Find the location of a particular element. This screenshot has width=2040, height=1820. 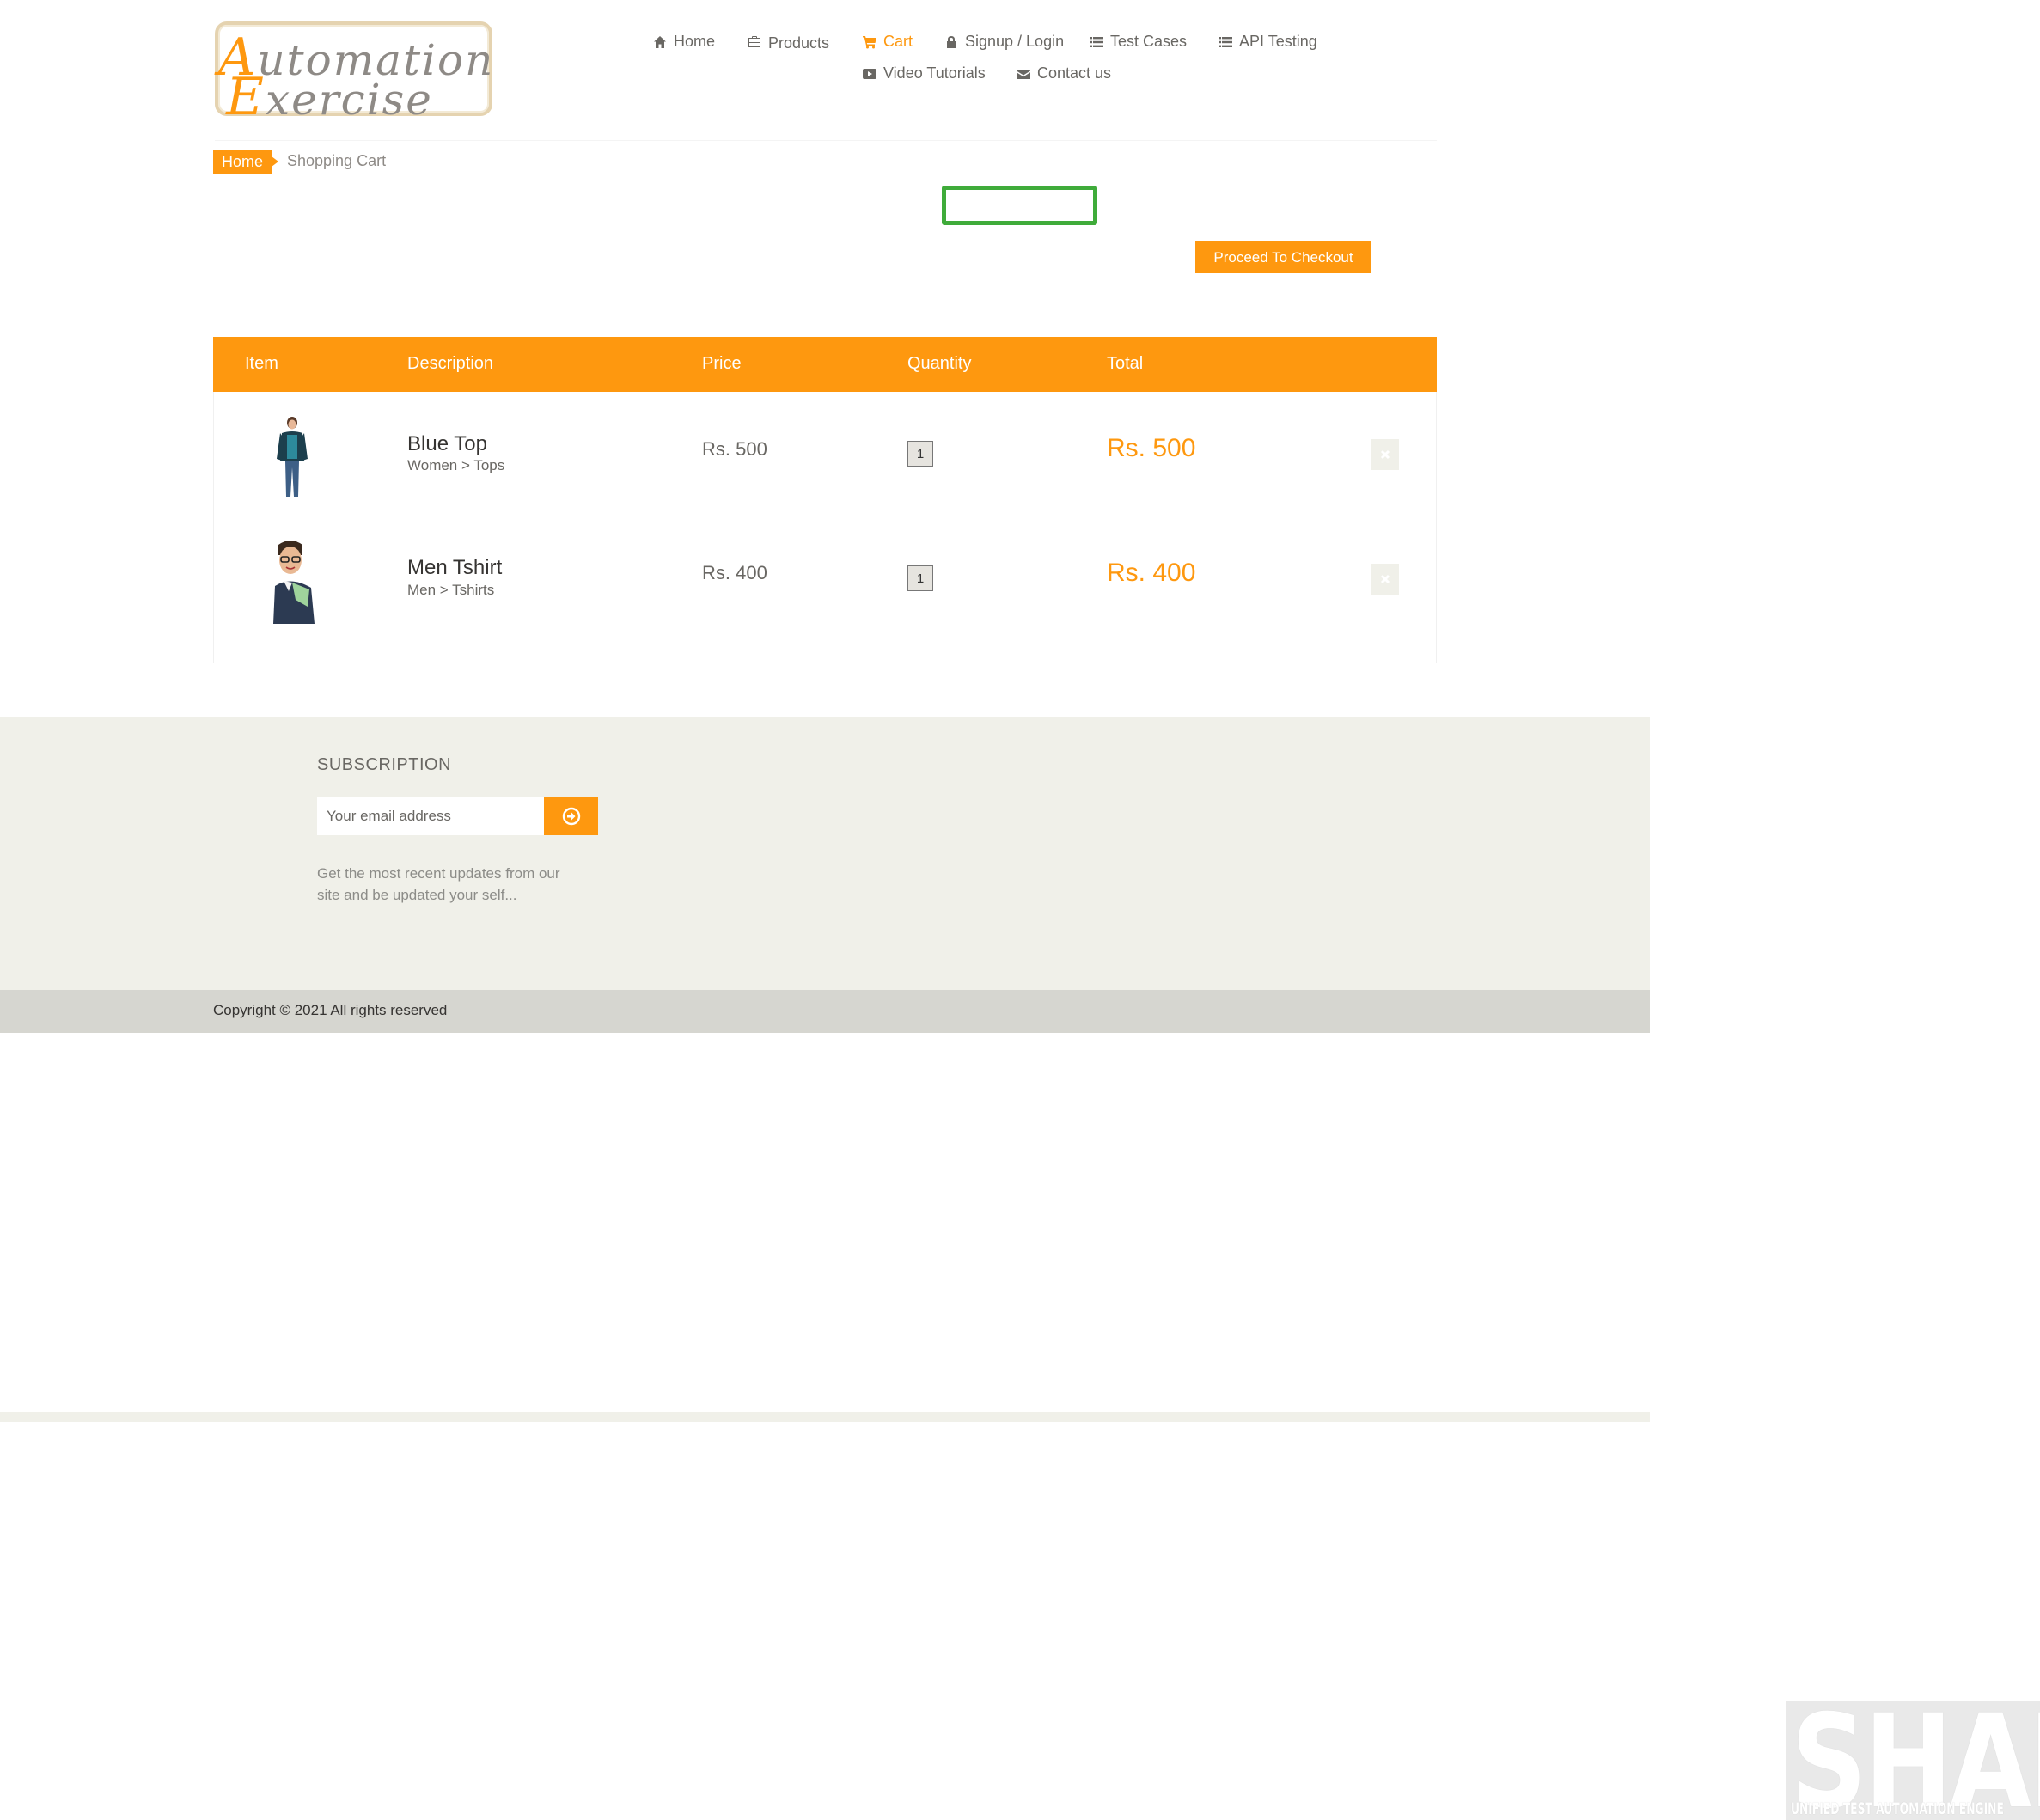

subscribe-button is located at coordinates (571, 816).